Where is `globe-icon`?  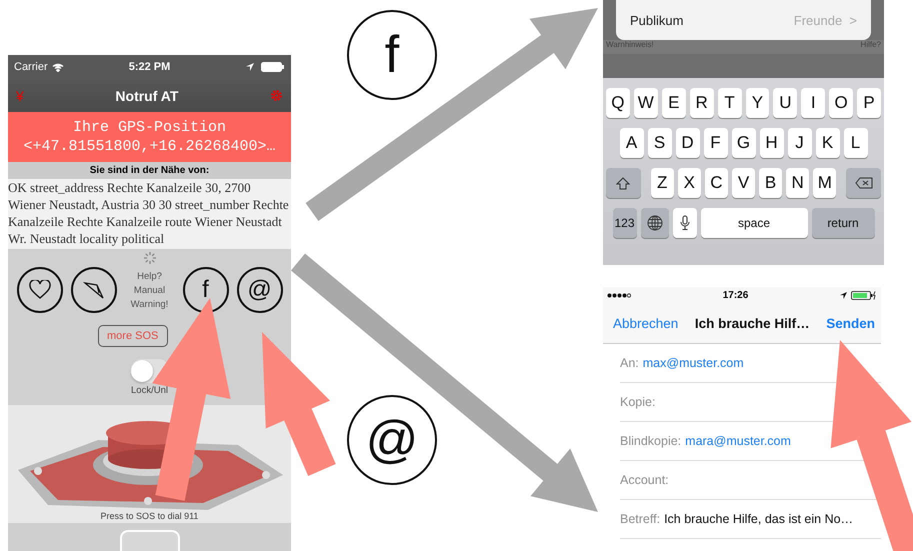 globe-icon is located at coordinates (654, 223).